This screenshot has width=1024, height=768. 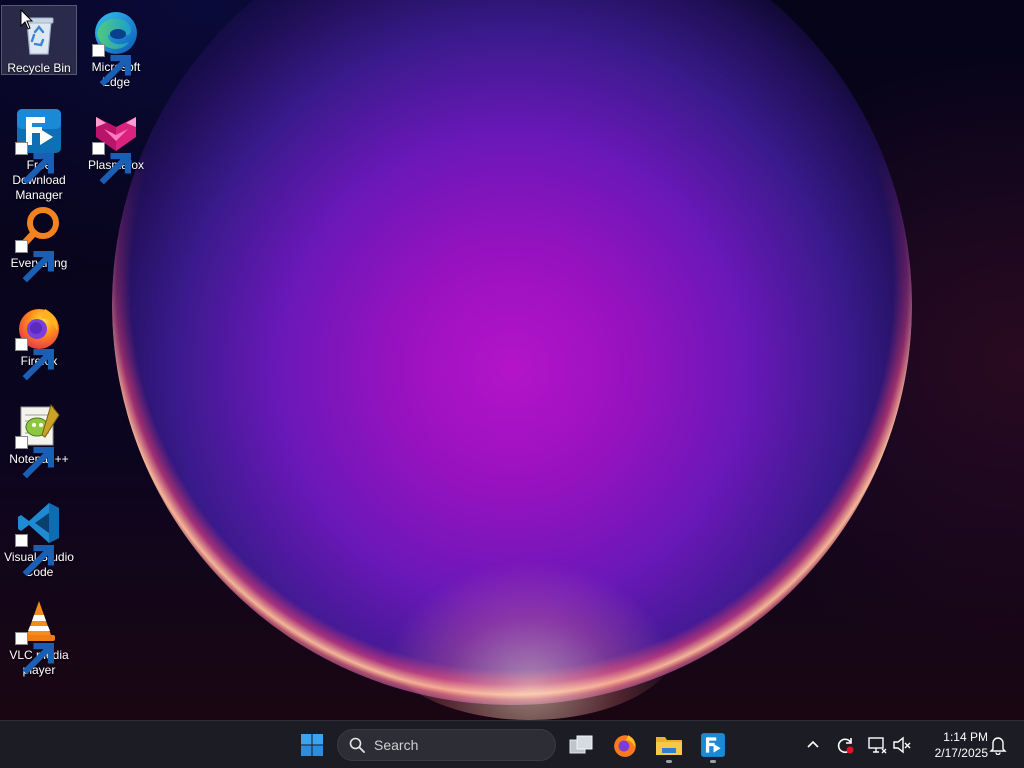 What do you see at coordinates (446, 745) in the screenshot?
I see `taskbar-search-box: Search` at bounding box center [446, 745].